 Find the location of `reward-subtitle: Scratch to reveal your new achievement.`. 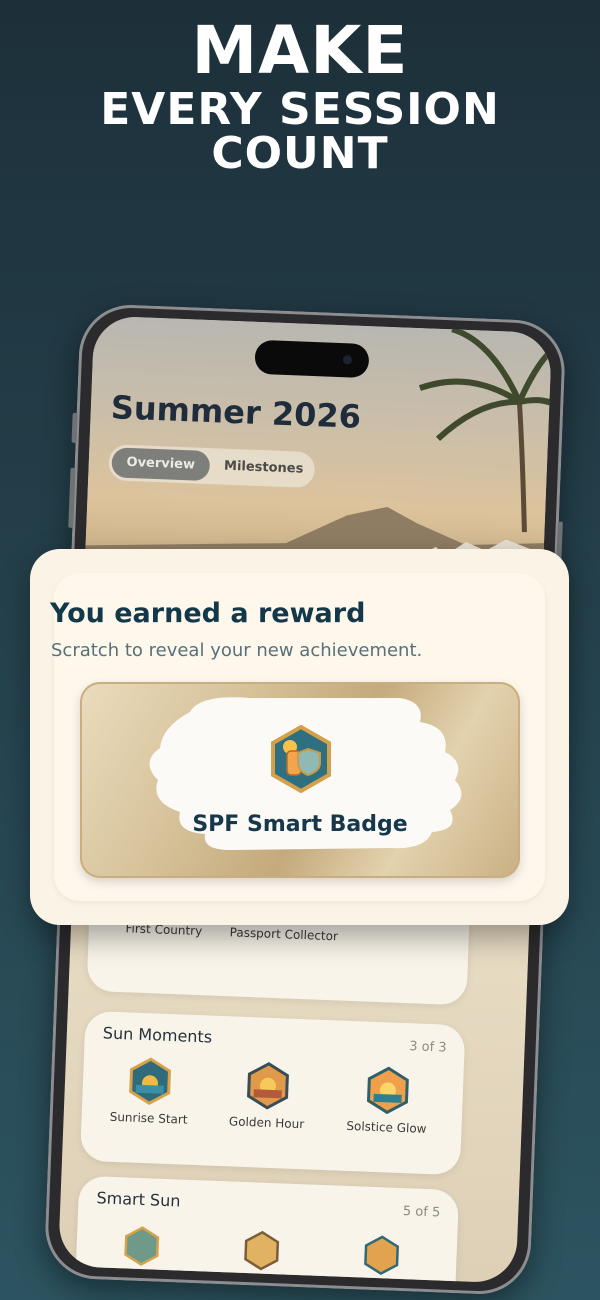

reward-subtitle: Scratch to reveal your new achievement. is located at coordinates (237, 650).